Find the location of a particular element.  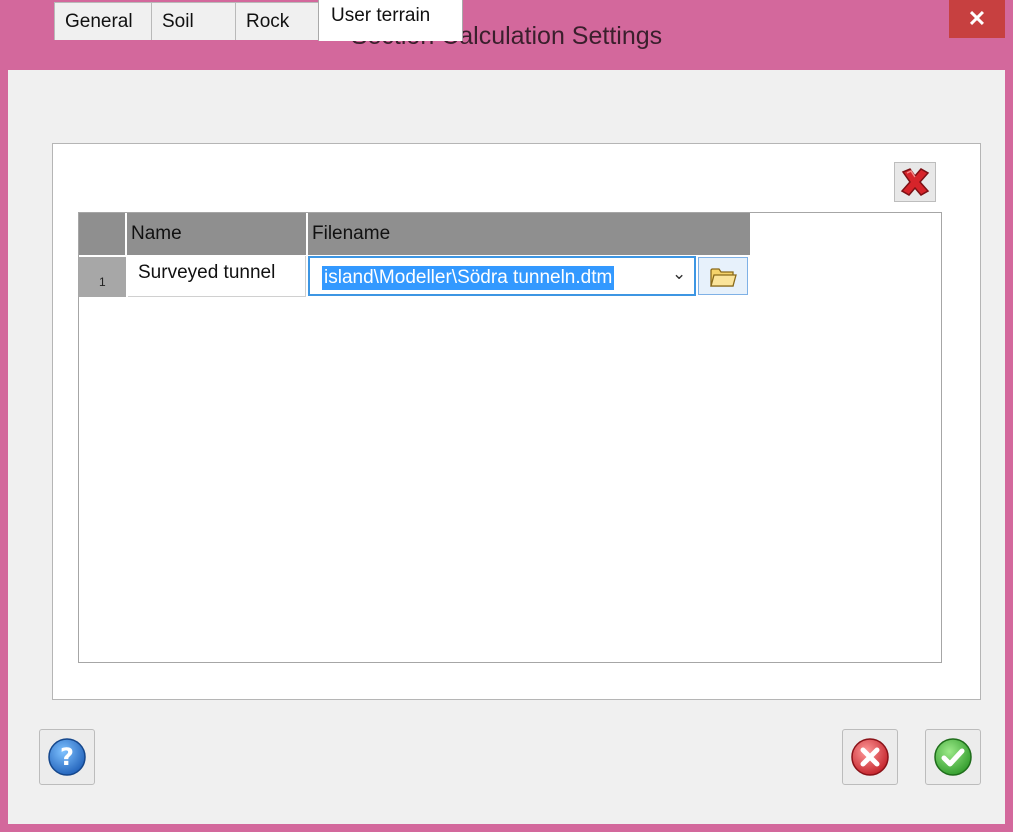

name-cell: Surveyed tunnel is located at coordinates (217, 276).